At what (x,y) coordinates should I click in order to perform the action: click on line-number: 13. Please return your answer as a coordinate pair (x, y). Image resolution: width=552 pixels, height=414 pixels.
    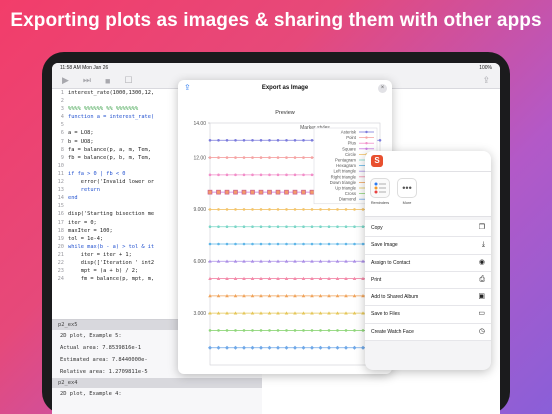
    Looking at the image, I should click on (60, 190).